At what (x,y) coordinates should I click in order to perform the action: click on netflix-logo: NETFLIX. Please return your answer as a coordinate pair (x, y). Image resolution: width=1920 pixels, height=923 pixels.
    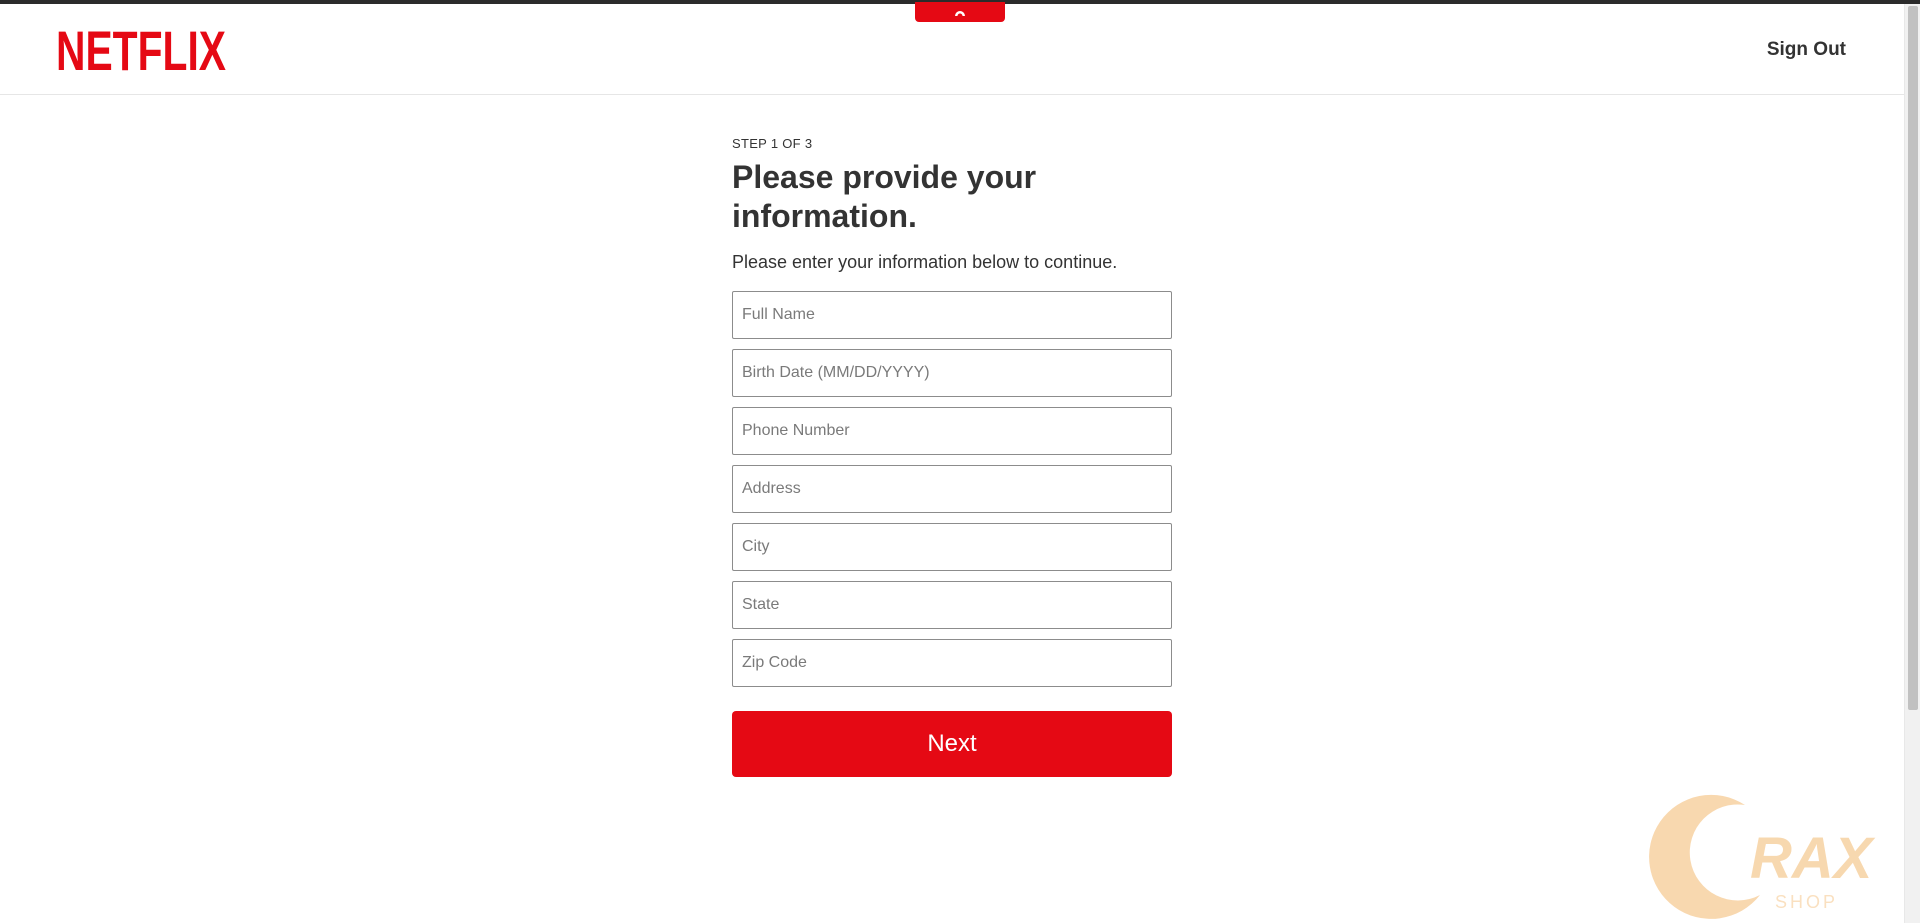
    Looking at the image, I should click on (141, 50).